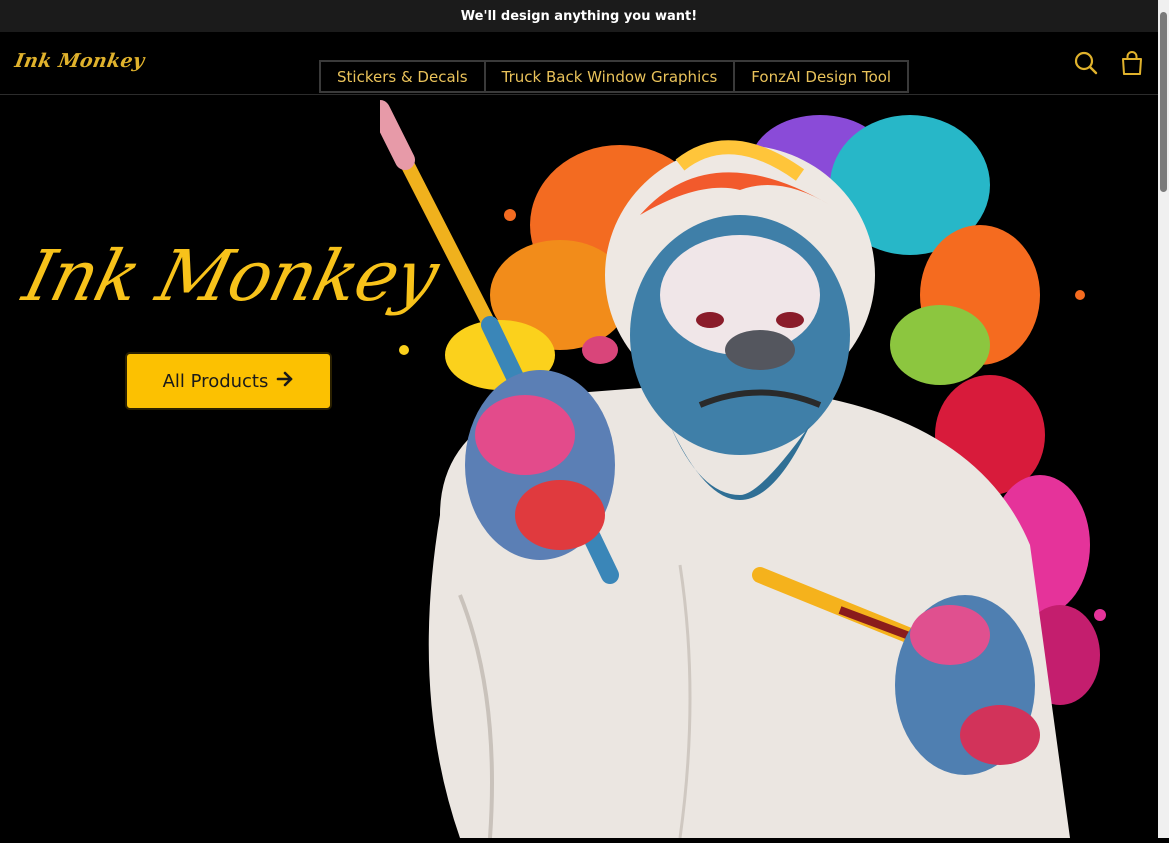 The height and width of the screenshot is (843, 1169). What do you see at coordinates (1086, 63) in the screenshot?
I see `search-icon` at bounding box center [1086, 63].